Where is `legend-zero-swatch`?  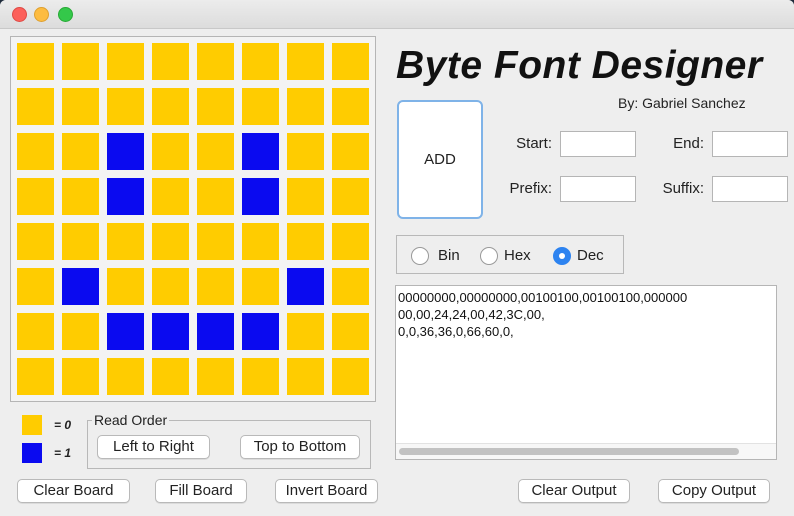
legend-zero-swatch is located at coordinates (32, 425).